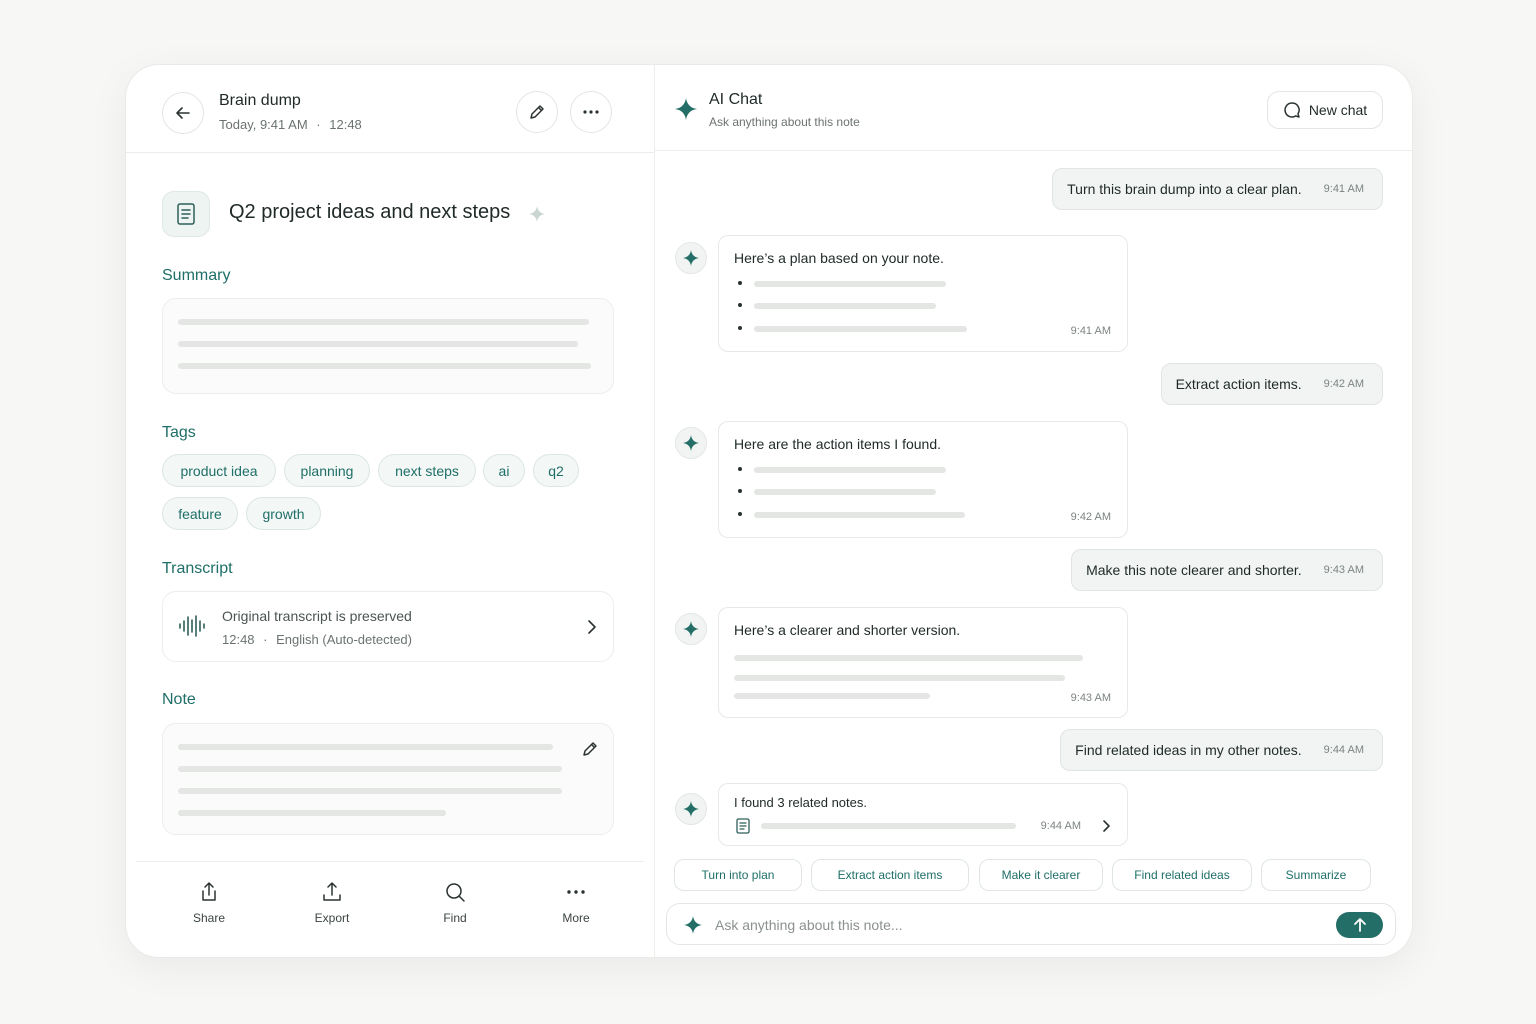 This screenshot has width=1536, height=1024. I want to click on tag-chip: ai, so click(504, 470).